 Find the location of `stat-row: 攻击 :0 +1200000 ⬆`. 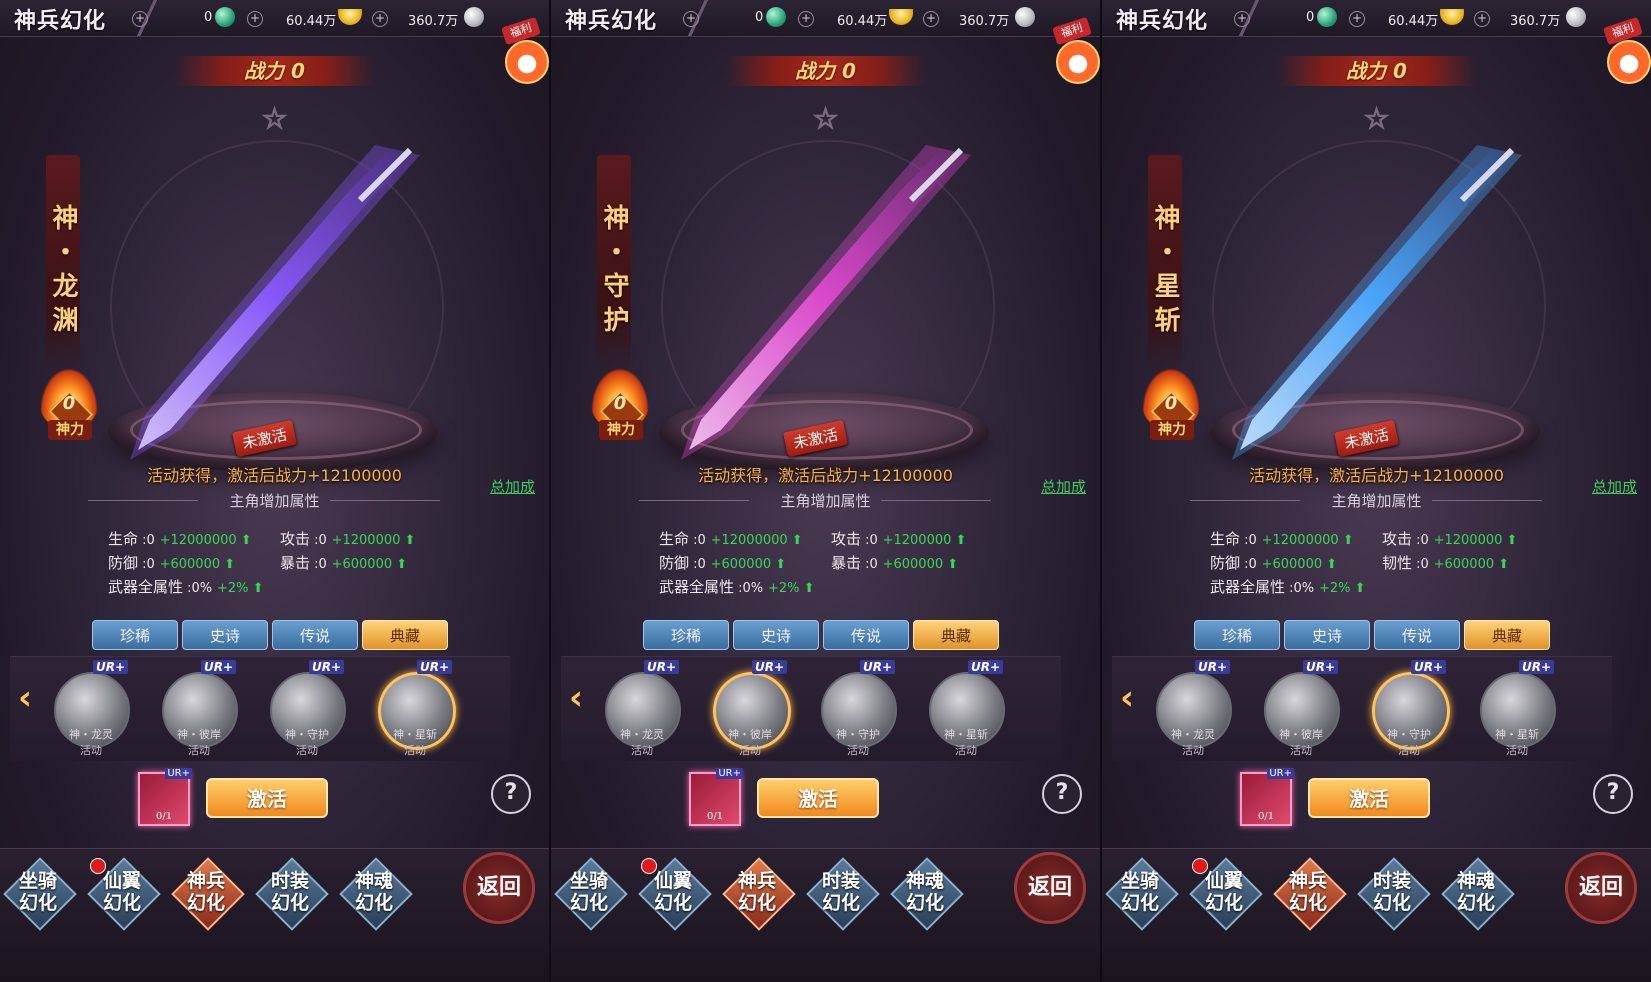

stat-row: 攻击 :0 +1200000 ⬆ is located at coordinates (1450, 539).